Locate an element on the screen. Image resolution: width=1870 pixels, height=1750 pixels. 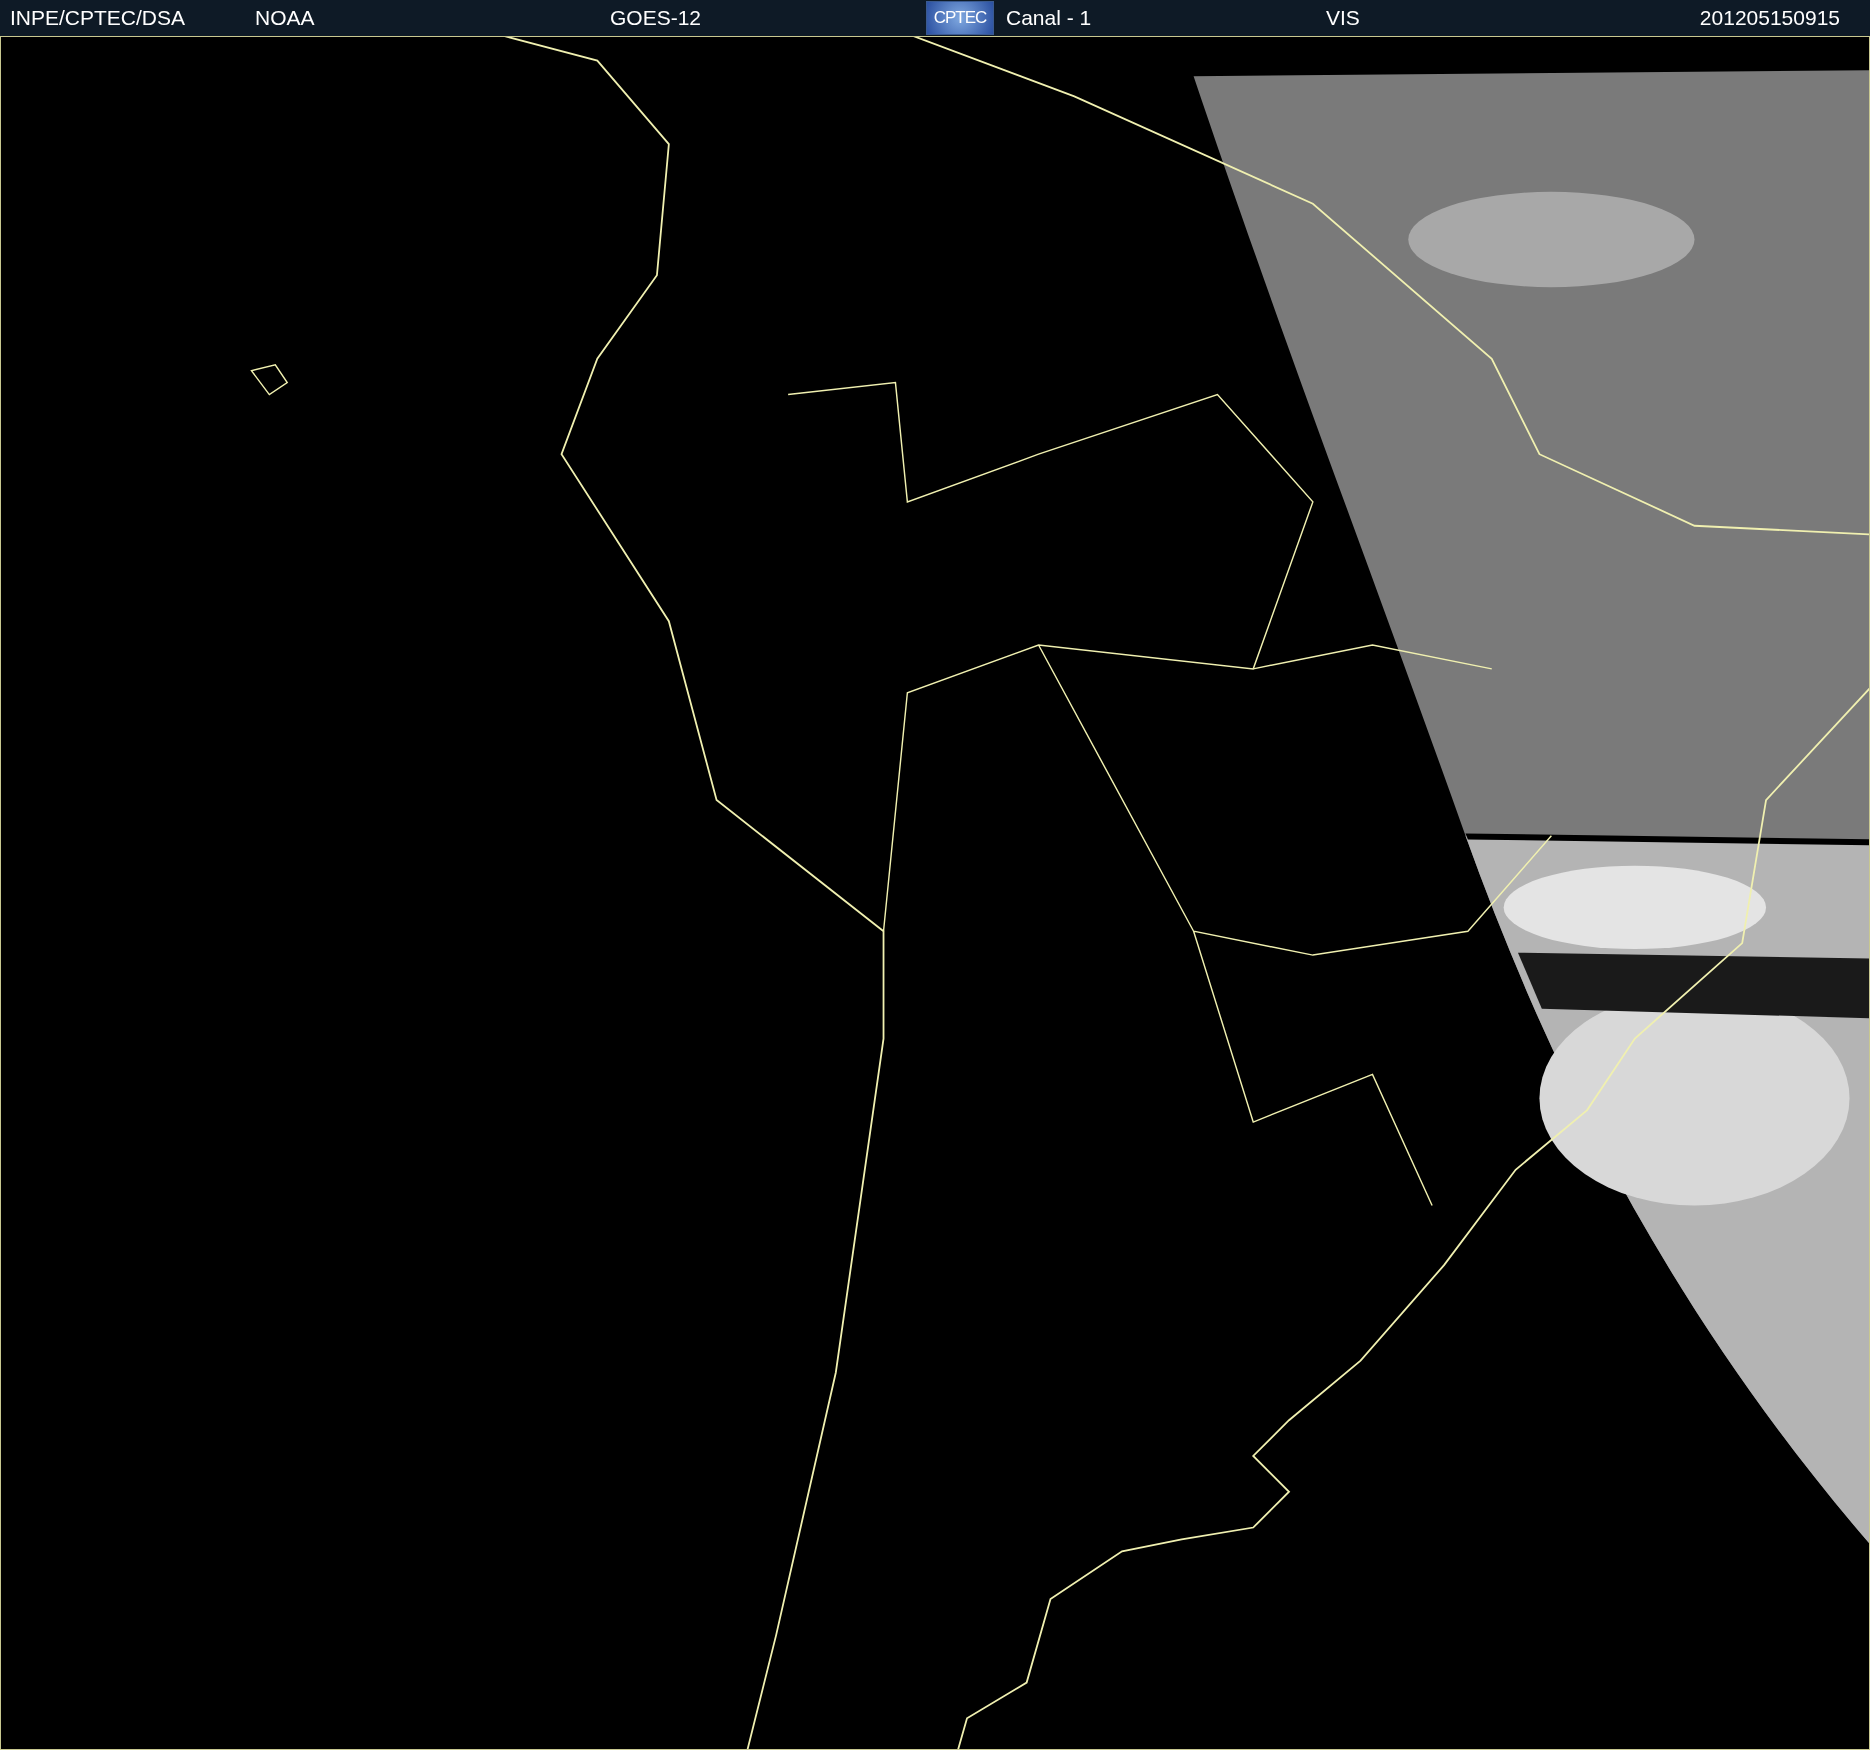
source-label: INPE/CPTEC/DSA is located at coordinates (98, 18).